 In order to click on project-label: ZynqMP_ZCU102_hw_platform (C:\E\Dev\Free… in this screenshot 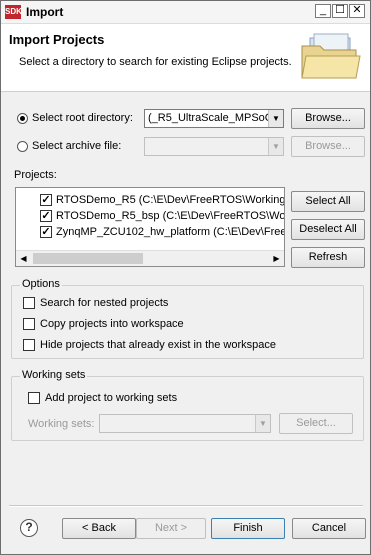, I will do `click(170, 232)`.